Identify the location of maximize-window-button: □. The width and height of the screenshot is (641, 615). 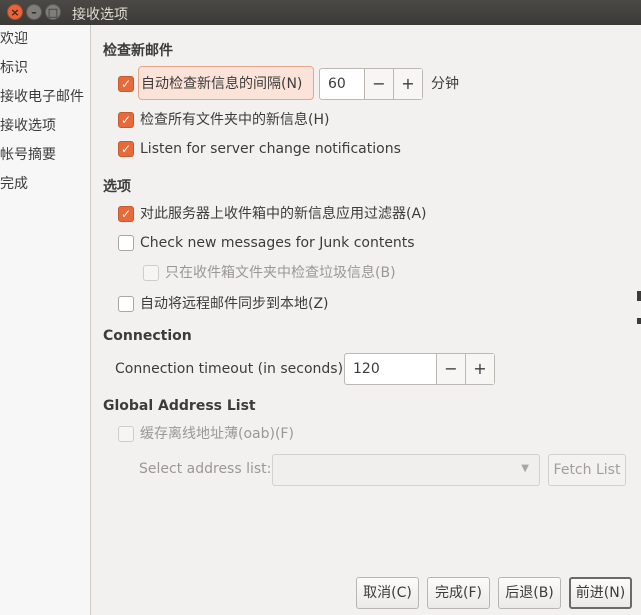
(53, 12).